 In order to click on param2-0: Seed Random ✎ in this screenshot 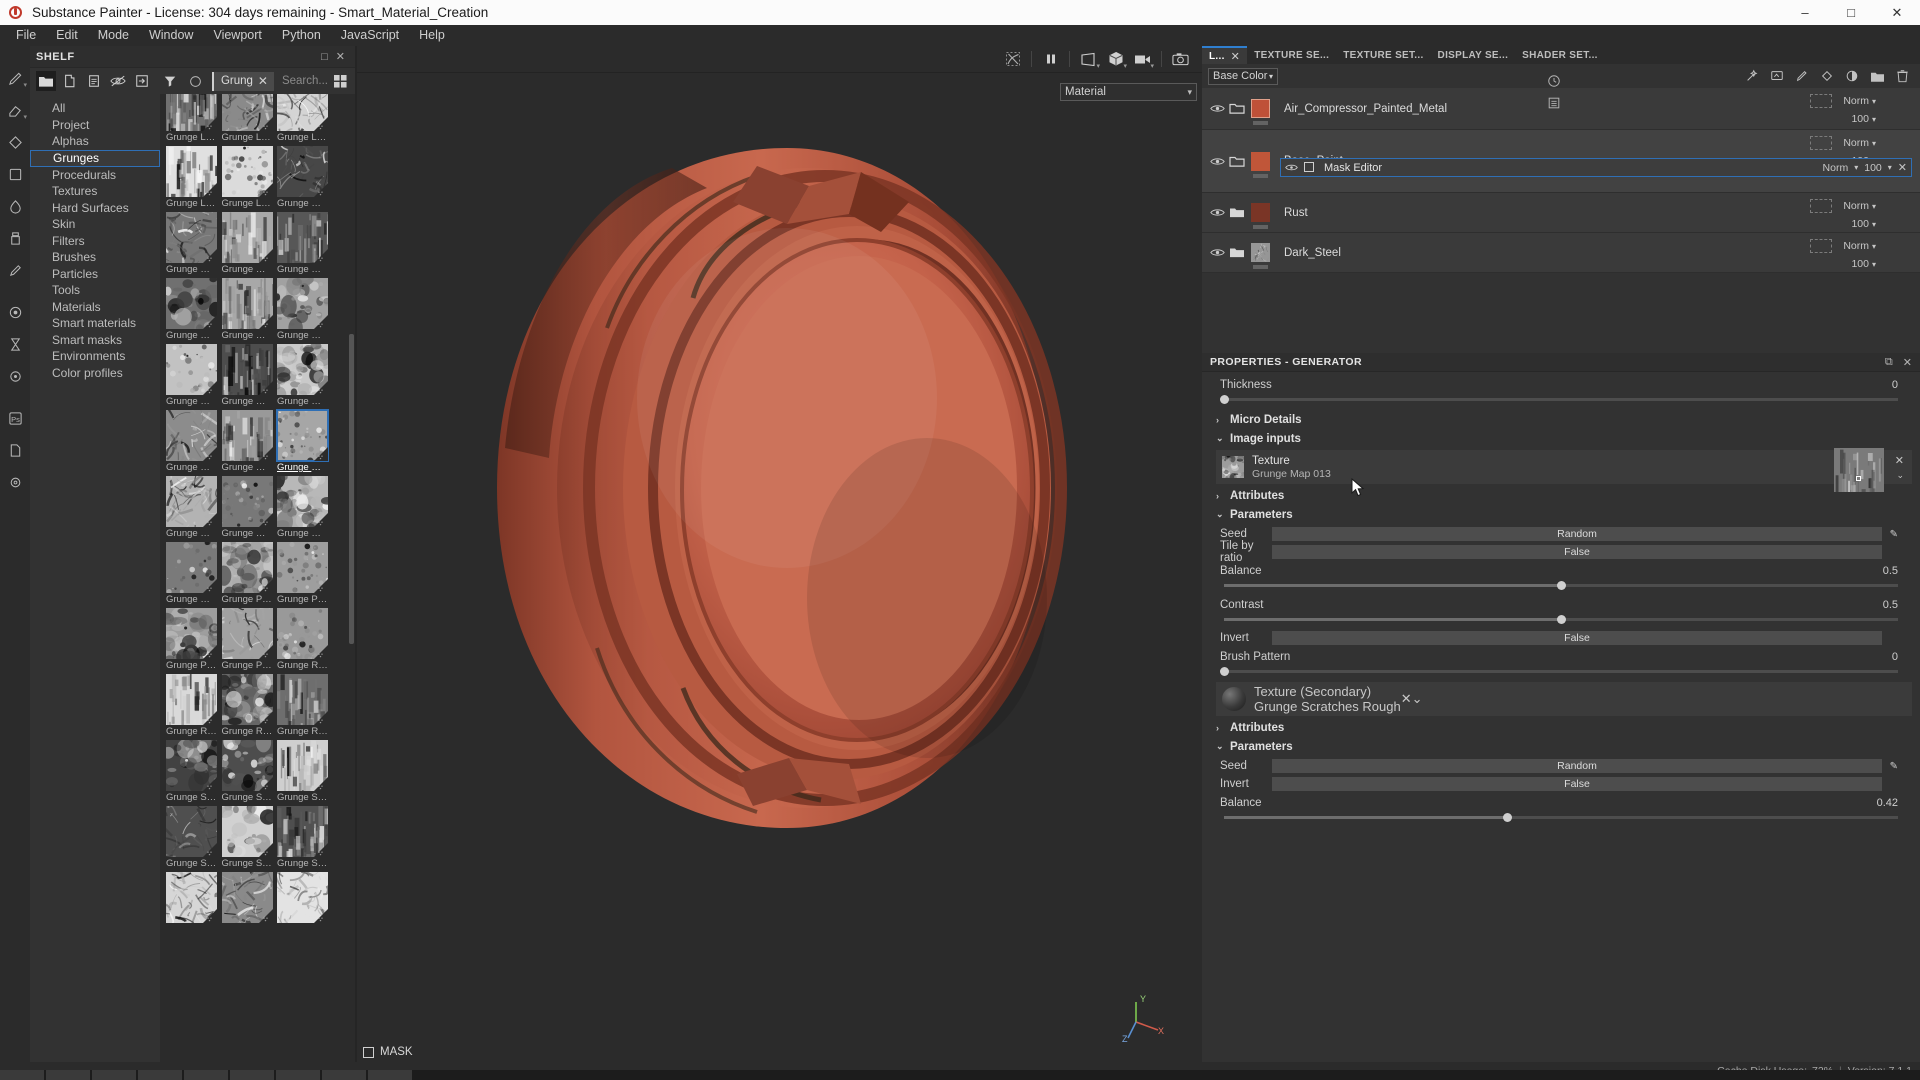, I will do `click(1559, 766)`.